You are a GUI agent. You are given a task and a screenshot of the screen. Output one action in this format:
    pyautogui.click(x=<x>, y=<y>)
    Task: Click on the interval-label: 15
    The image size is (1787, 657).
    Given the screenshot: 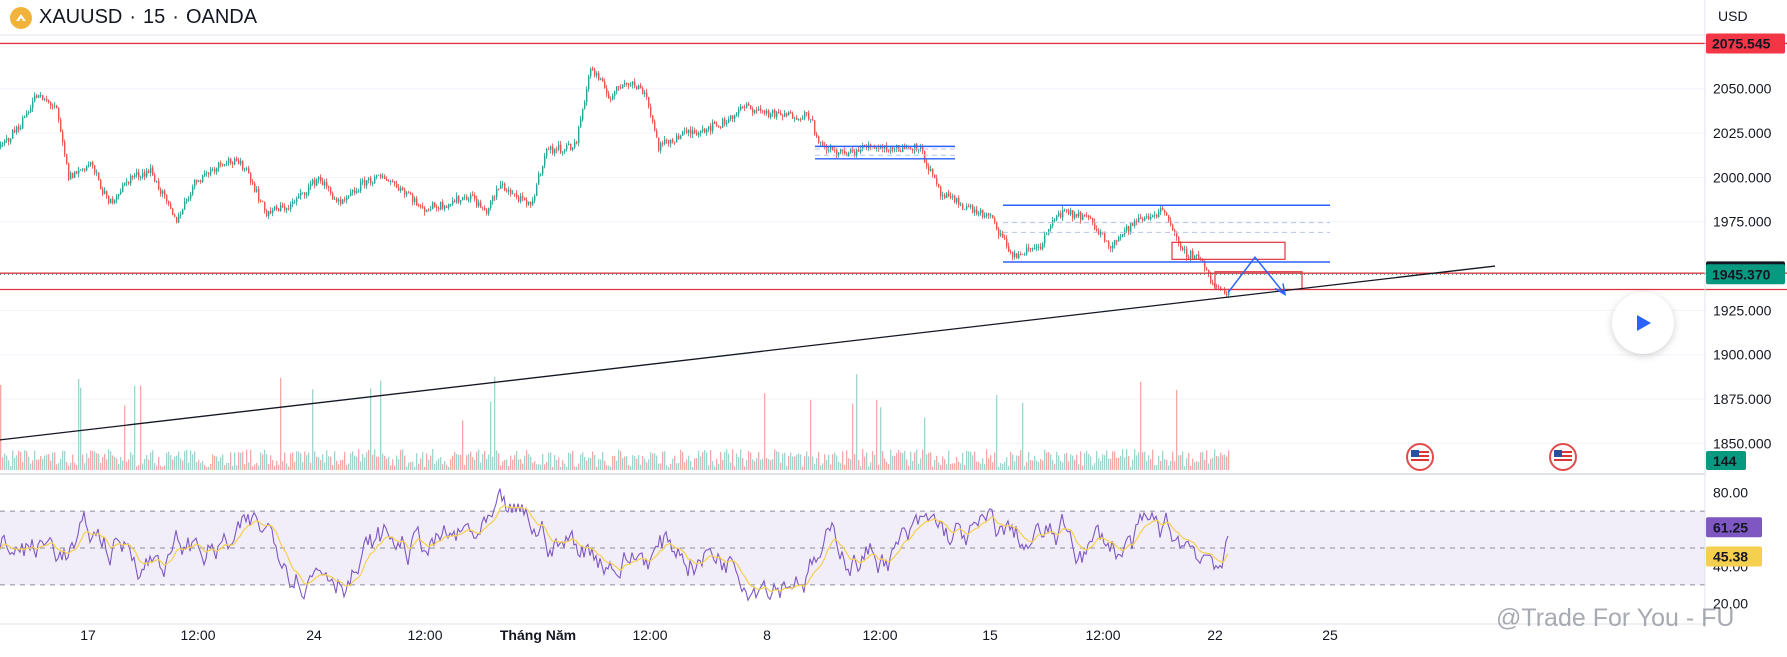 What is the action you would take?
    pyautogui.click(x=154, y=17)
    